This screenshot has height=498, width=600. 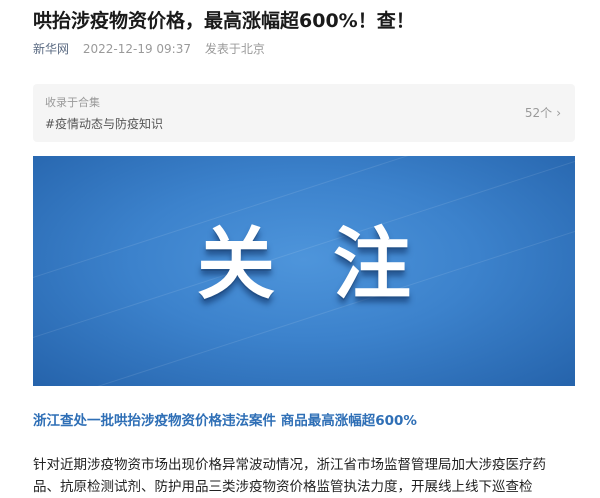 I want to click on collection-card: 收录于合集 #疫情动态与防疫知识 52个 ›, so click(x=304, y=113).